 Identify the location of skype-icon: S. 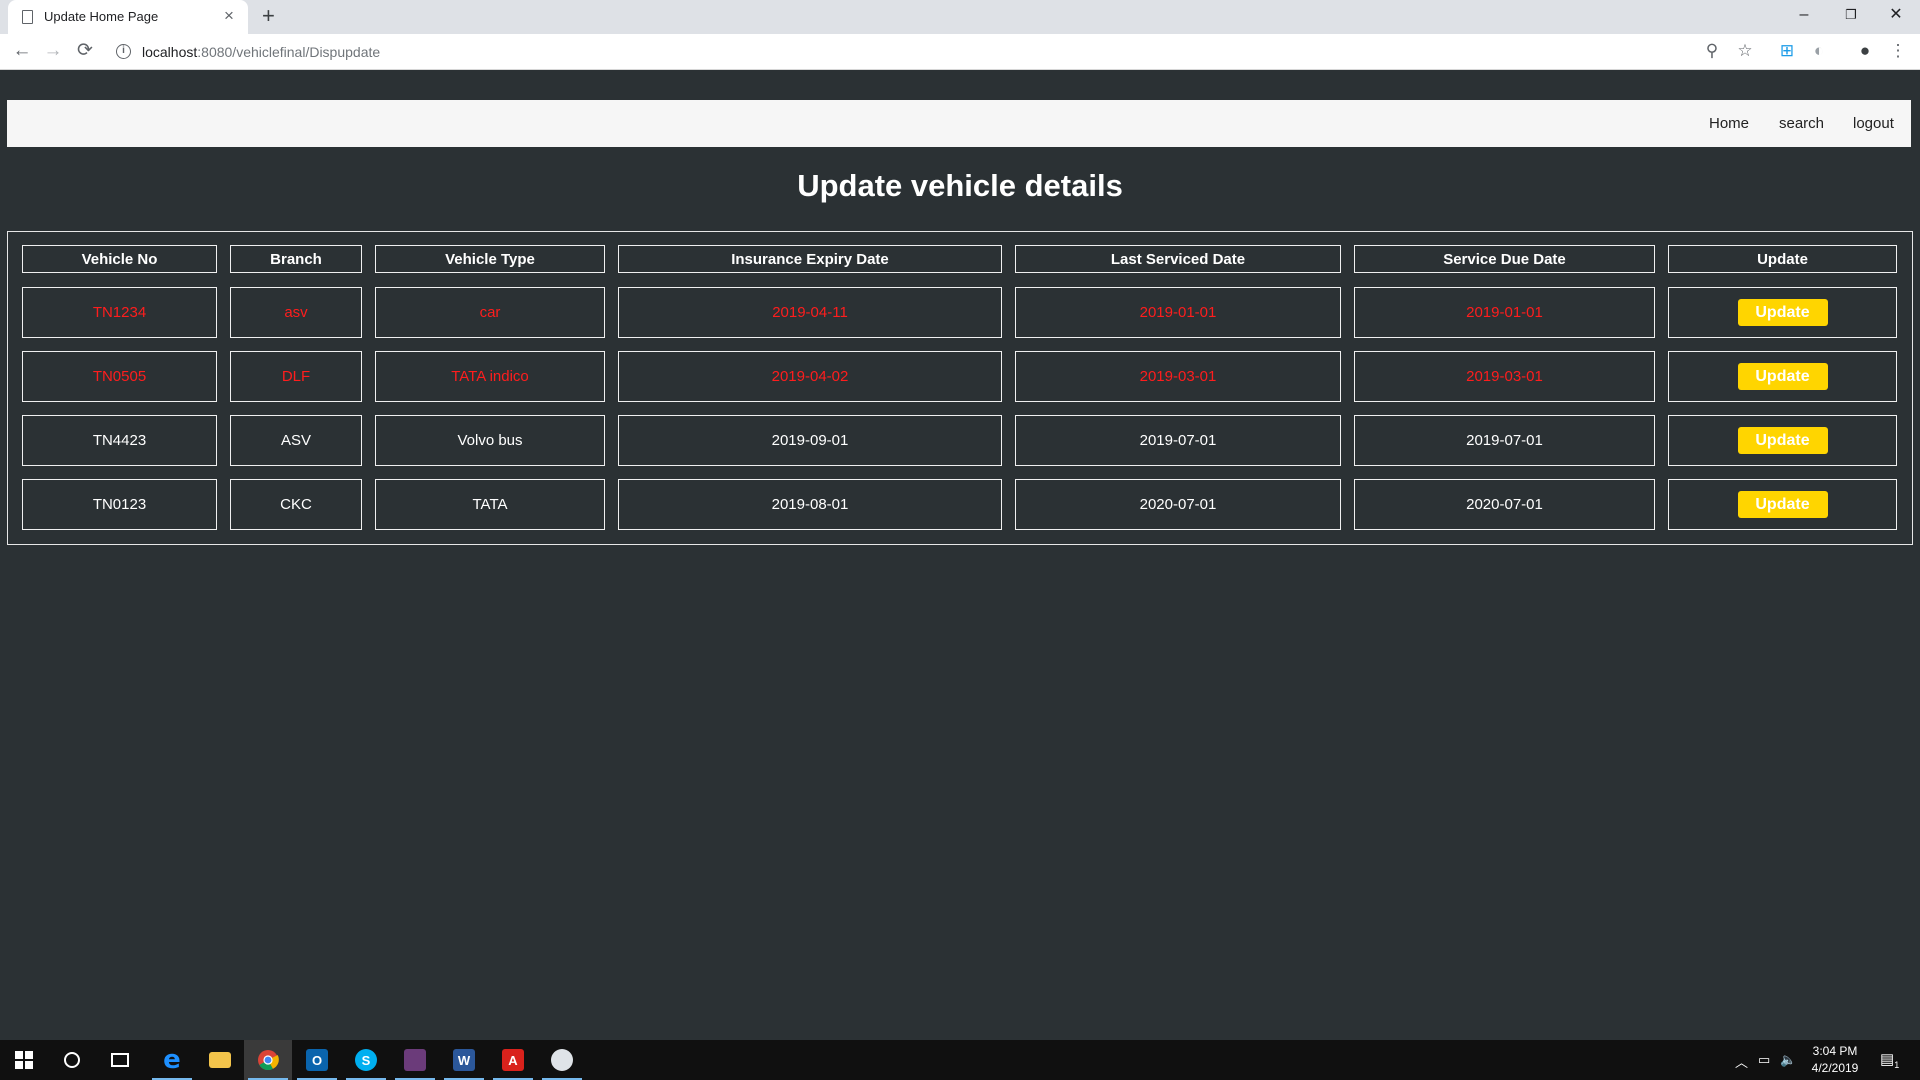
(366, 1060).